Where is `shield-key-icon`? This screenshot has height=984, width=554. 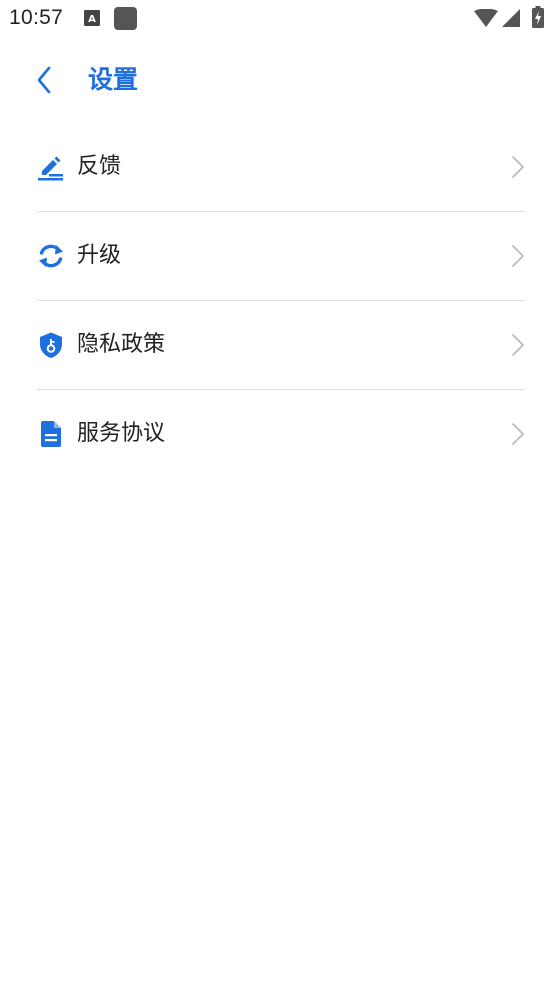
shield-key-icon is located at coordinates (51, 345).